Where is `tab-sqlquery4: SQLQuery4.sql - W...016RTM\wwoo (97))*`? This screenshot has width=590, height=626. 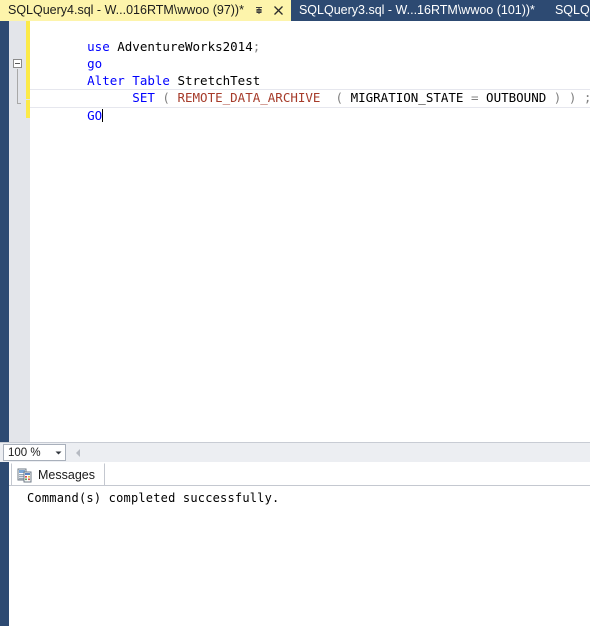
tab-sqlquery4: SQLQuery4.sql - W...016RTM\wwoo (97))* is located at coordinates (145, 10).